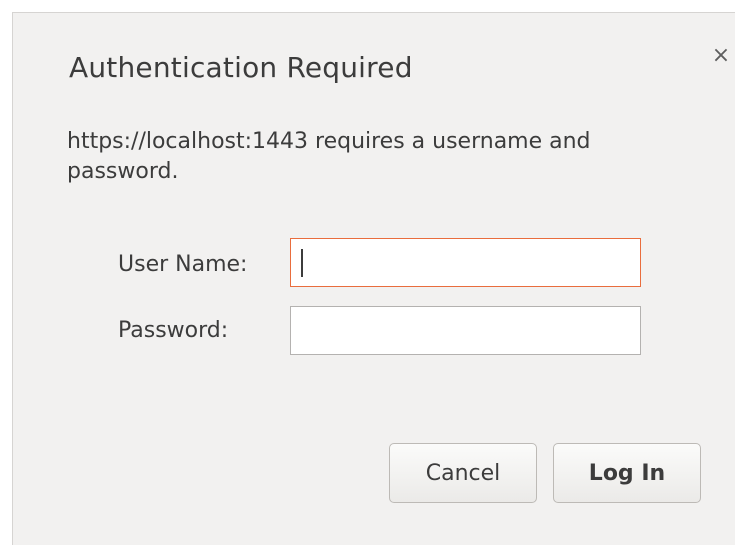 The width and height of the screenshot is (735, 545). I want to click on password-label: Password:, so click(173, 330).